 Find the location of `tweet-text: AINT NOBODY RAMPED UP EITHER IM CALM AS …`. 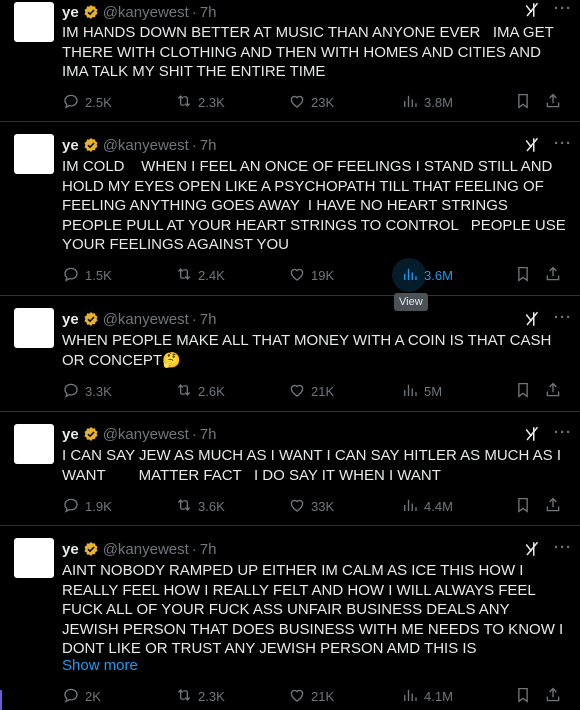

tweet-text: AINT NOBODY RAMPED UP EITHER IM CALM AS … is located at coordinates (315, 609).